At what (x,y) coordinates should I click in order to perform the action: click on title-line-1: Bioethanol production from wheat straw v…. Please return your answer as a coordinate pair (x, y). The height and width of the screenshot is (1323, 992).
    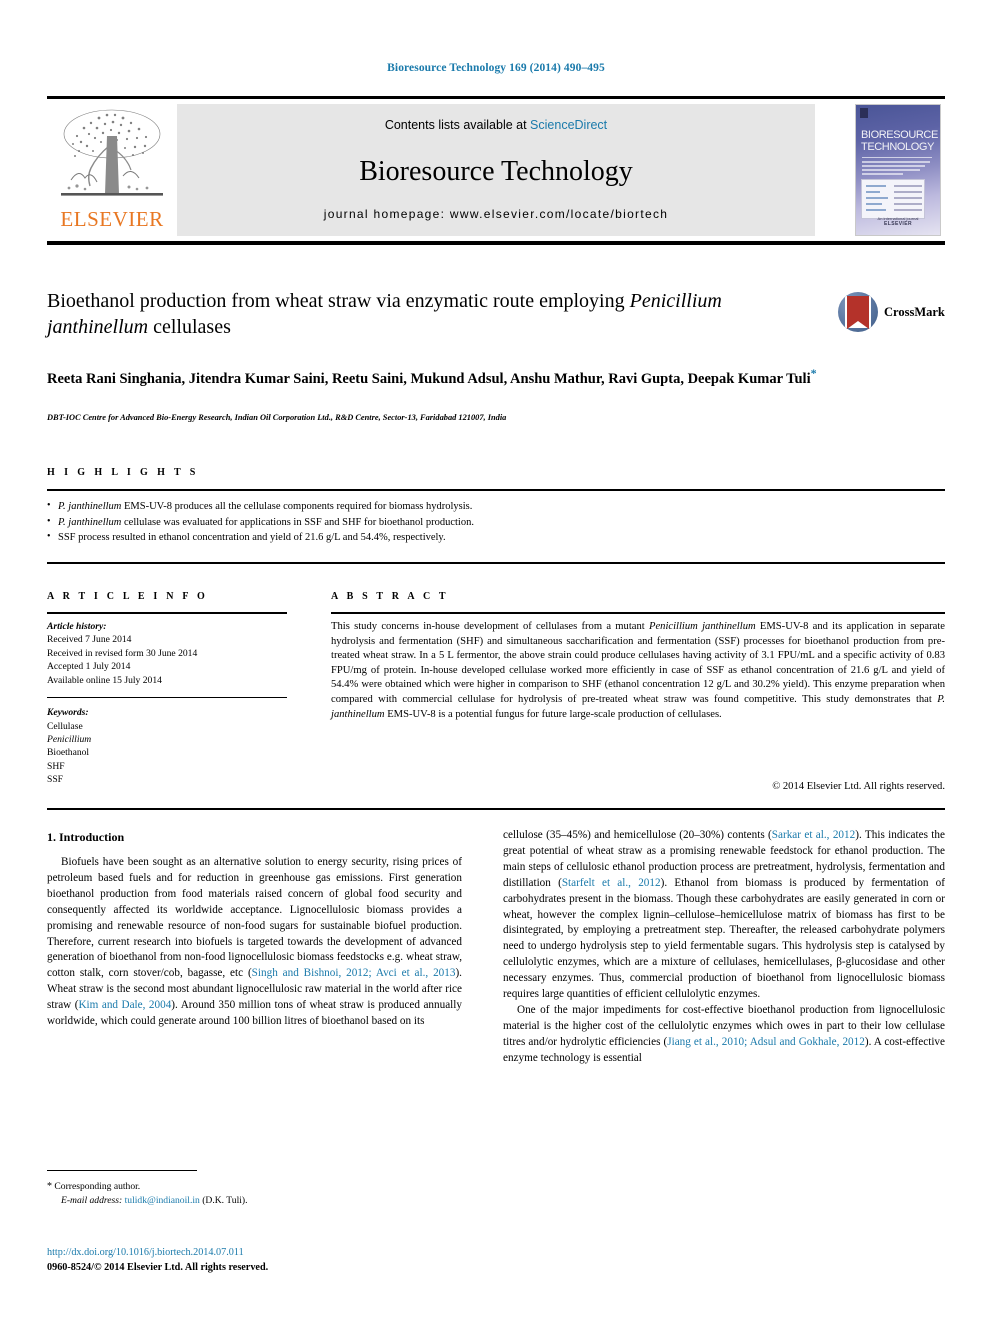
    Looking at the image, I should click on (336, 301).